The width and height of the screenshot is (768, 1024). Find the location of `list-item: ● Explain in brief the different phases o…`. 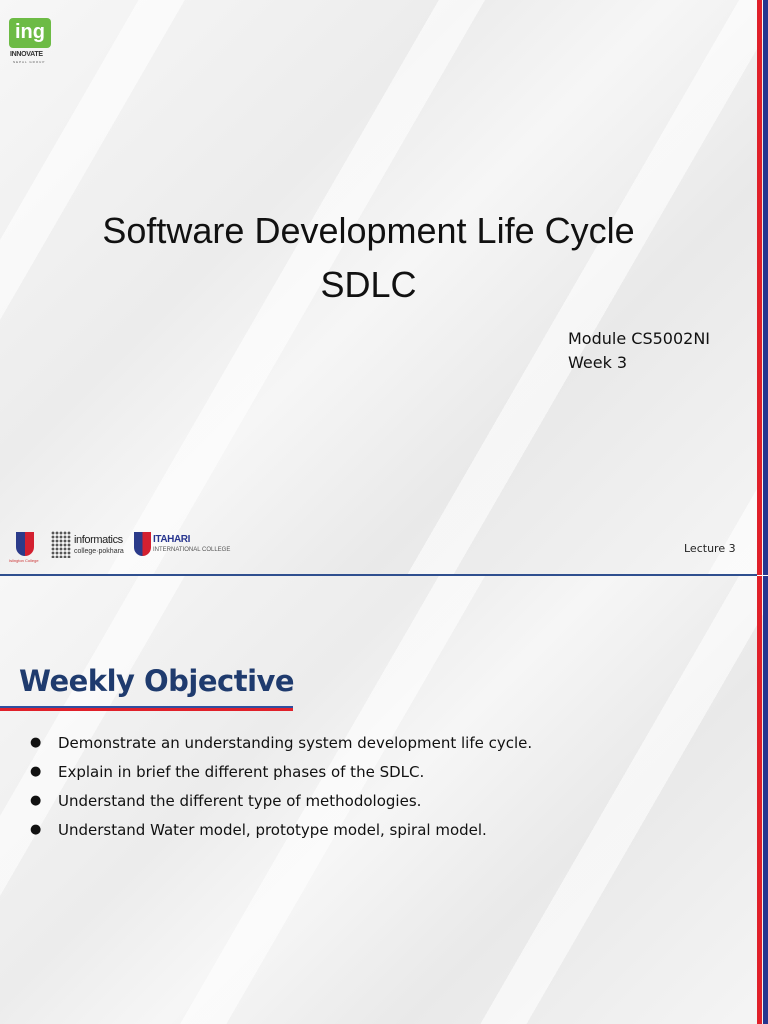

list-item: ● Explain in brief the different phases o… is located at coordinates (281, 776).